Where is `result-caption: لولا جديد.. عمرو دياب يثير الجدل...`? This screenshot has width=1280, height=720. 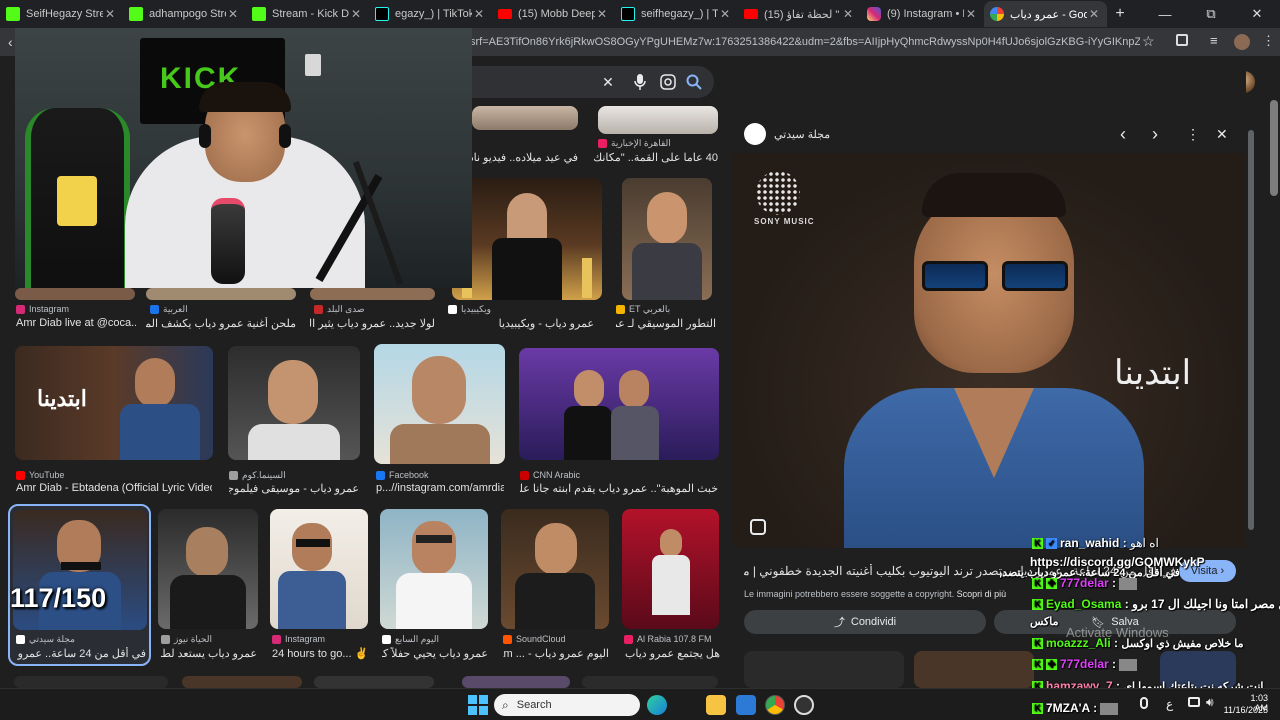 result-caption: لولا جديد.. عمرو دياب يثير الجدل... is located at coordinates (372, 323).